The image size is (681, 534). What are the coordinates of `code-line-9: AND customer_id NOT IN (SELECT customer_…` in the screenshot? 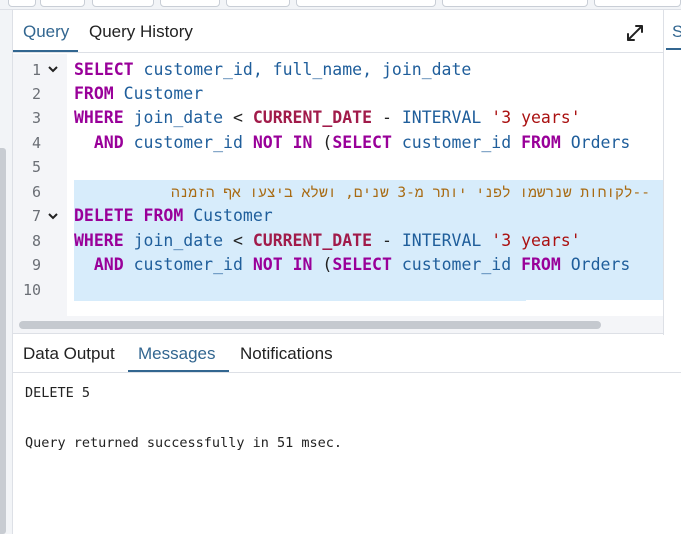 It's located at (362, 264).